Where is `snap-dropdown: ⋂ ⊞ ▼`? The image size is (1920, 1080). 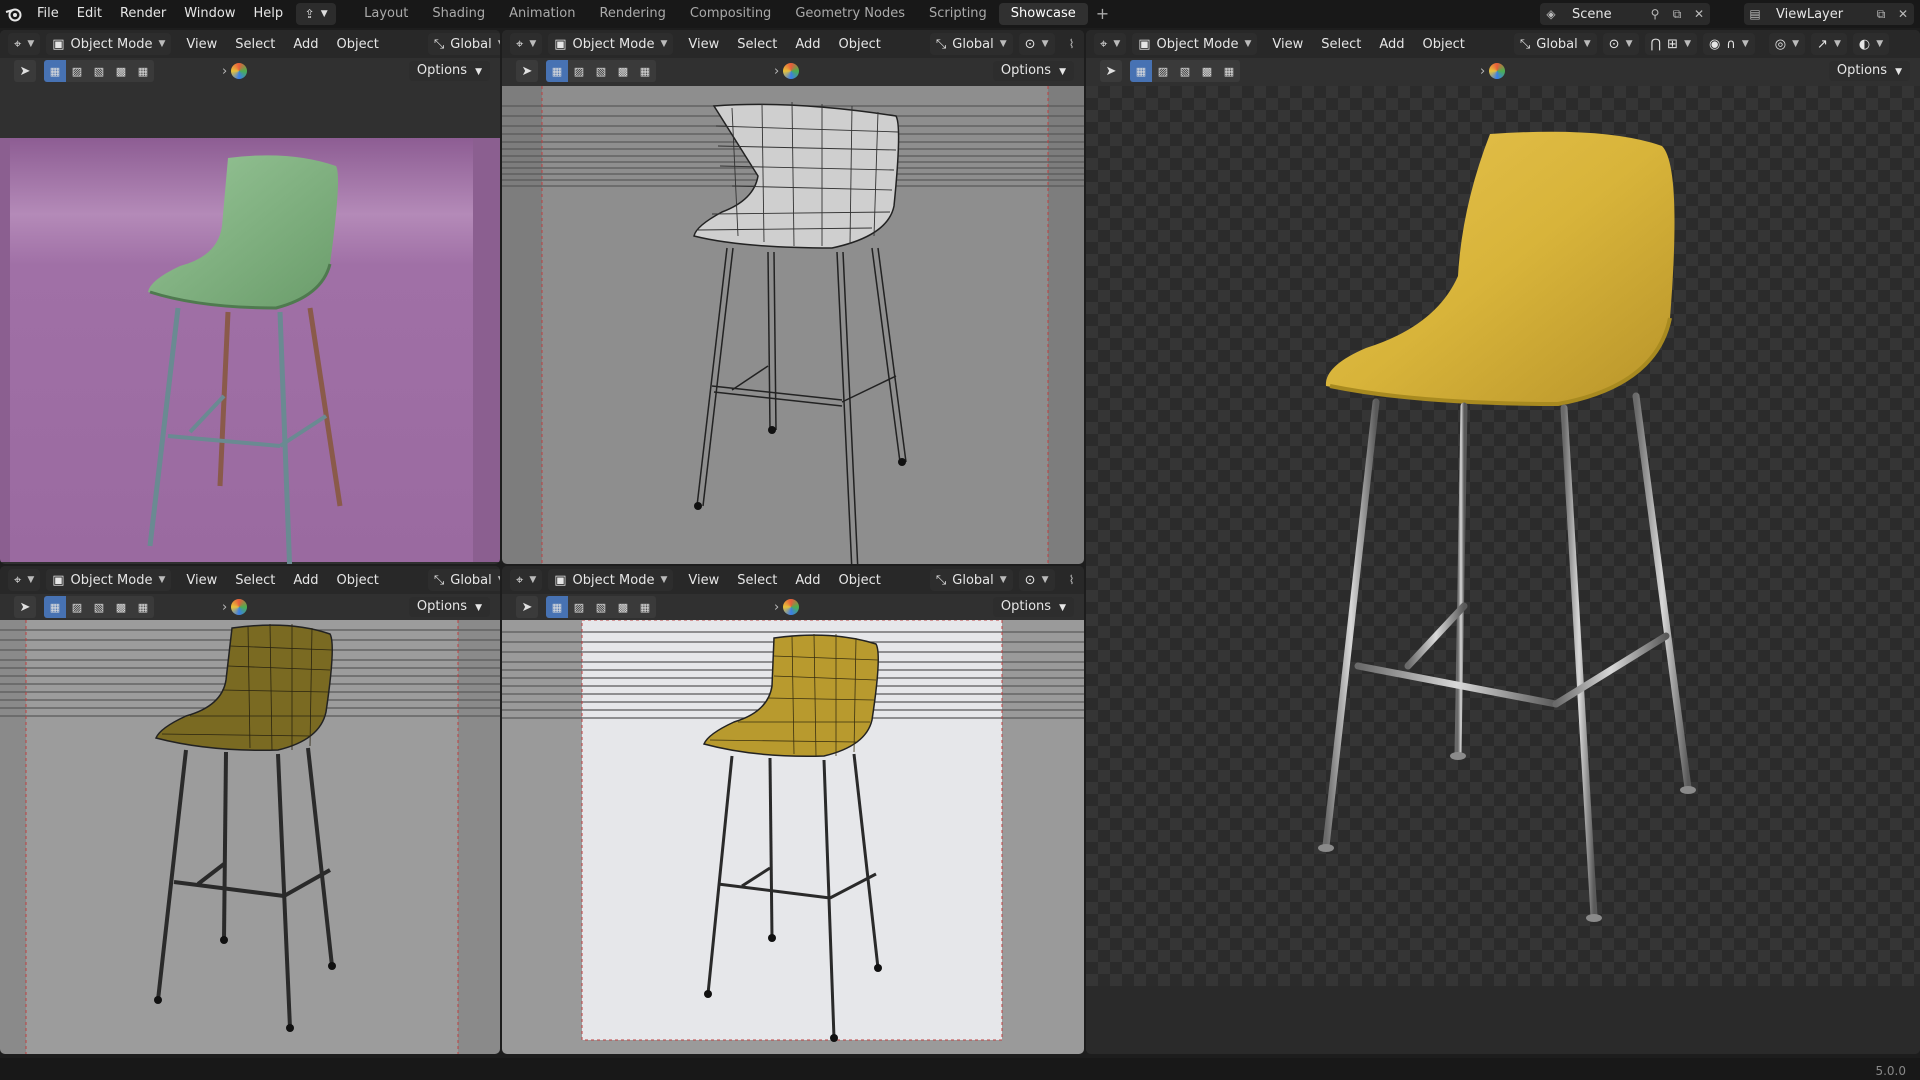 snap-dropdown: ⋂ ⊞ ▼ is located at coordinates (1670, 44).